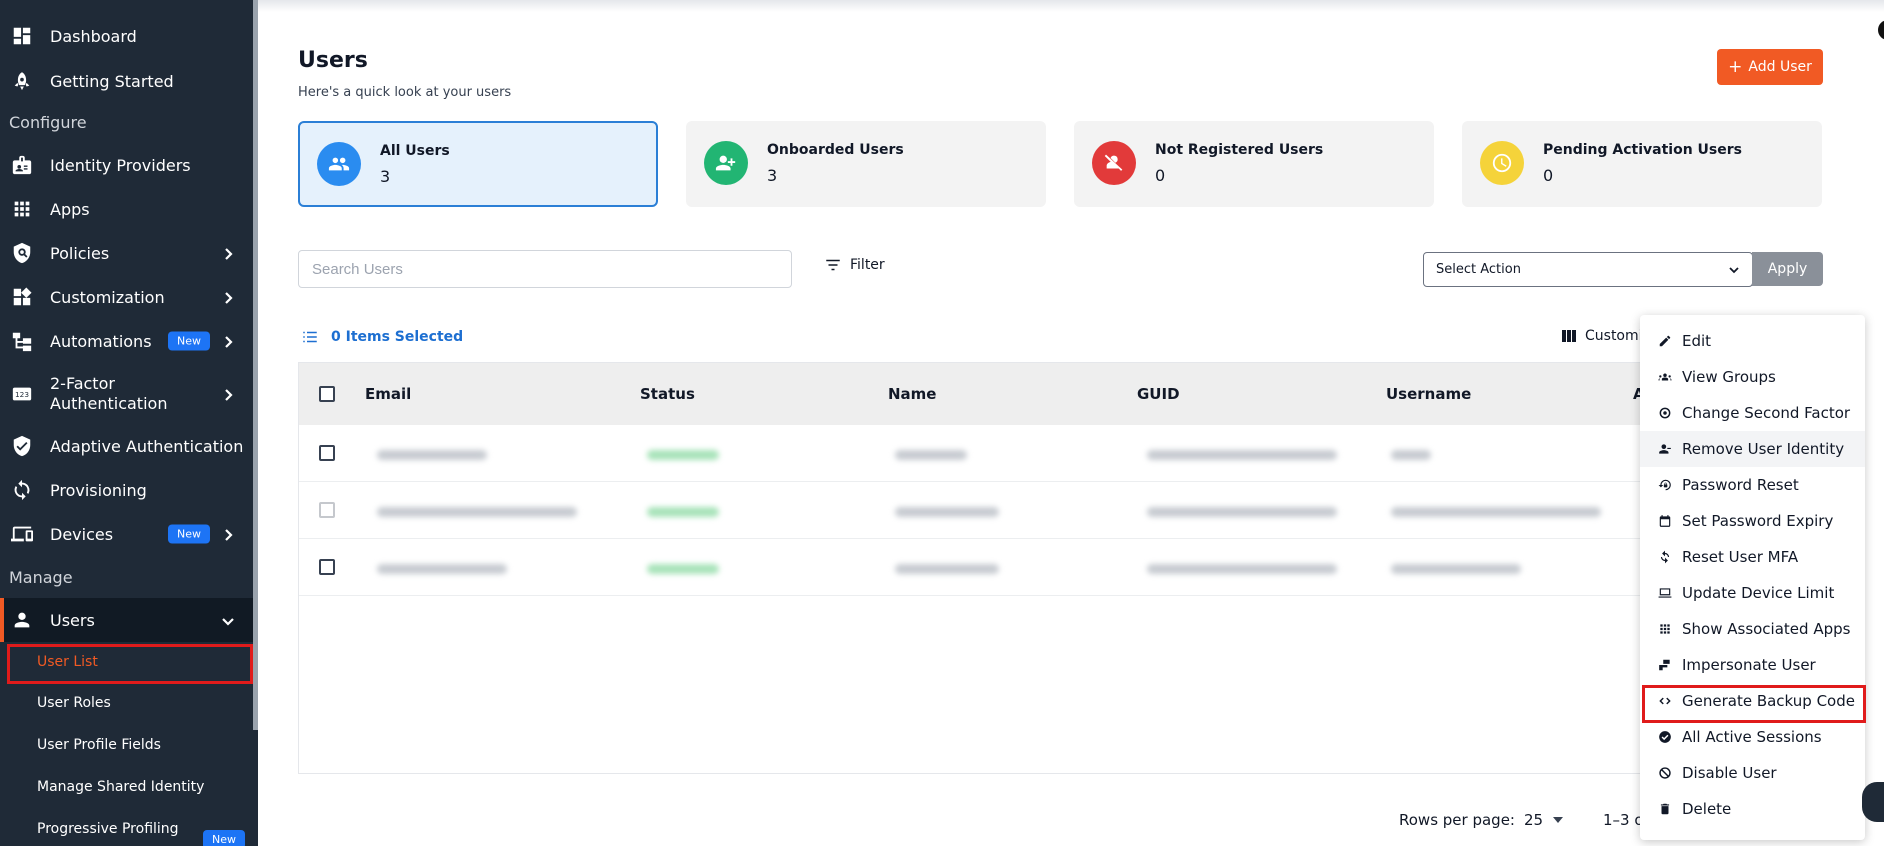  Describe the element at coordinates (667, 394) in the screenshot. I see `column-header-status: Status` at that location.